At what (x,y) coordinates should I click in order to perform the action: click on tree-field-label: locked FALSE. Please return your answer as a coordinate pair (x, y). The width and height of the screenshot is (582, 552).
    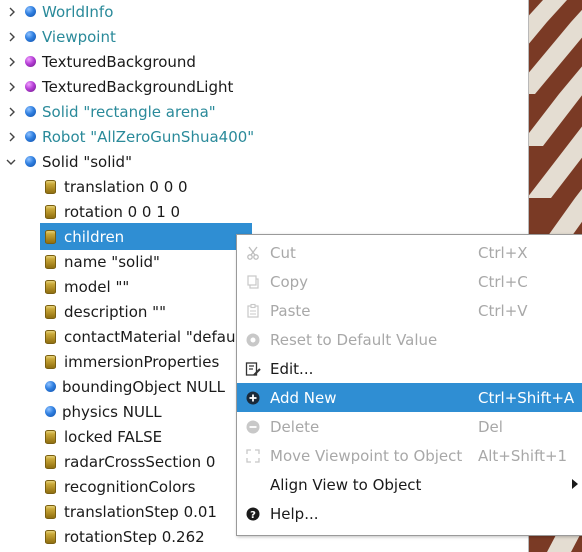
    Looking at the image, I should click on (113, 437).